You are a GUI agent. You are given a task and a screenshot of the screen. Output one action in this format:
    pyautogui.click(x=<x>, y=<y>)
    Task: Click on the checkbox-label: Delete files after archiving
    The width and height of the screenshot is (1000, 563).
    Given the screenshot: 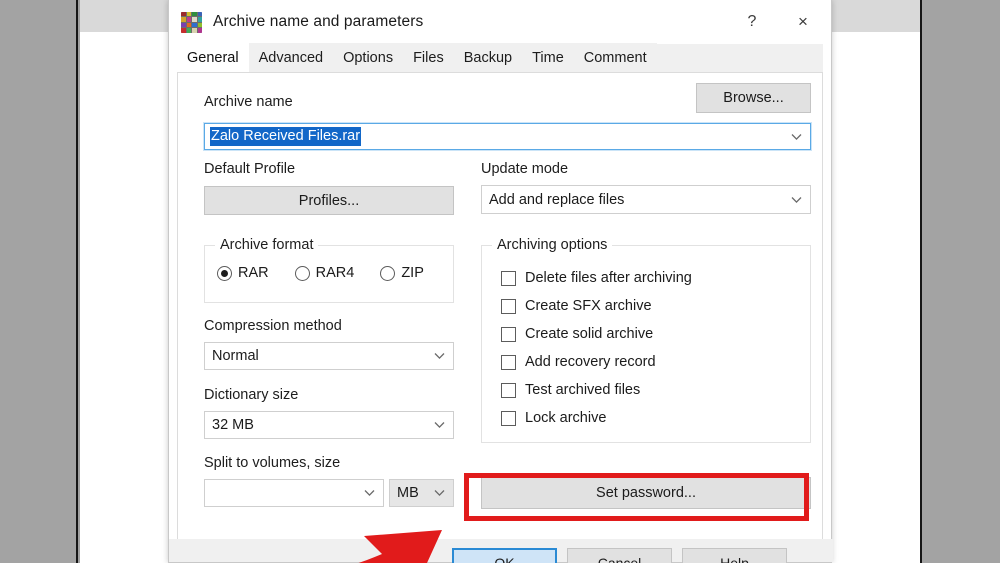 What is the action you would take?
    pyautogui.click(x=608, y=278)
    